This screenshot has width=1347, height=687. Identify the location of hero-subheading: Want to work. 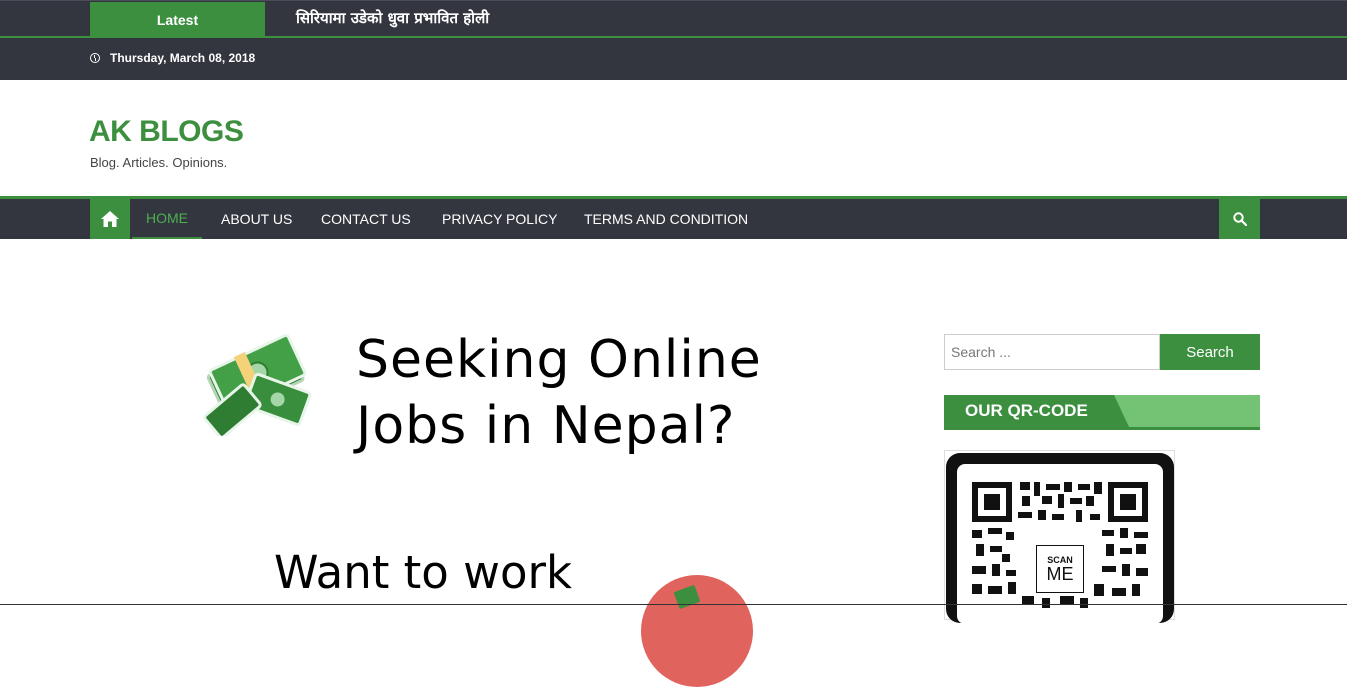
(423, 572).